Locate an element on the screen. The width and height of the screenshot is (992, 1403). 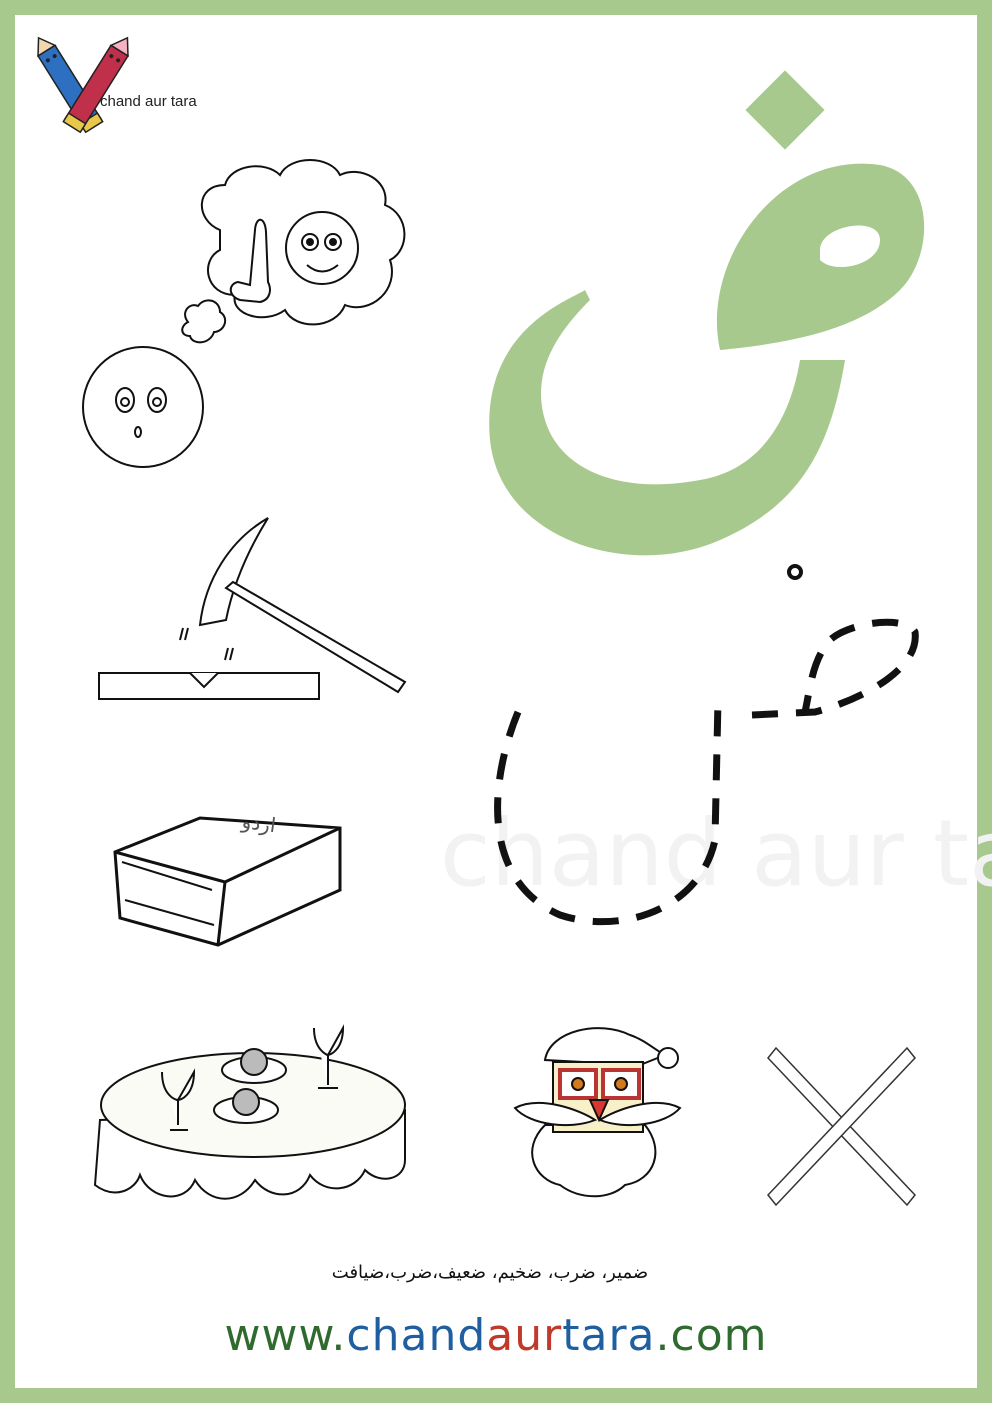
letter-zwad-dashed is located at coordinates (706, 745).